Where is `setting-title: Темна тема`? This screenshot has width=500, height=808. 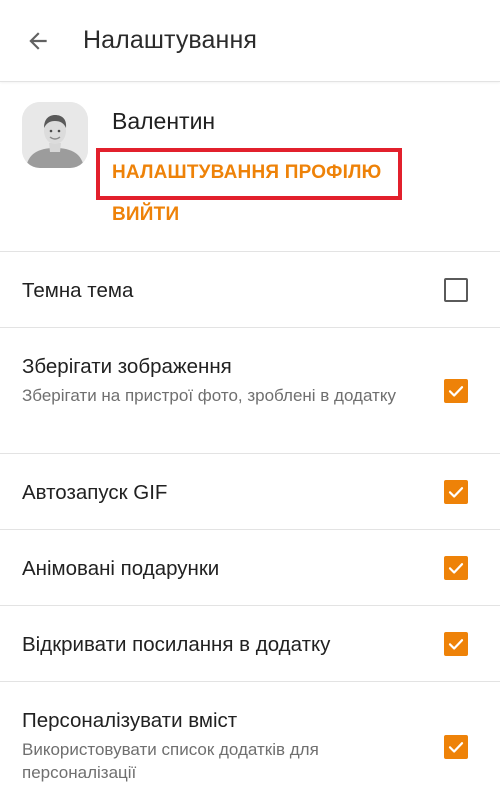 setting-title: Темна тема is located at coordinates (78, 290).